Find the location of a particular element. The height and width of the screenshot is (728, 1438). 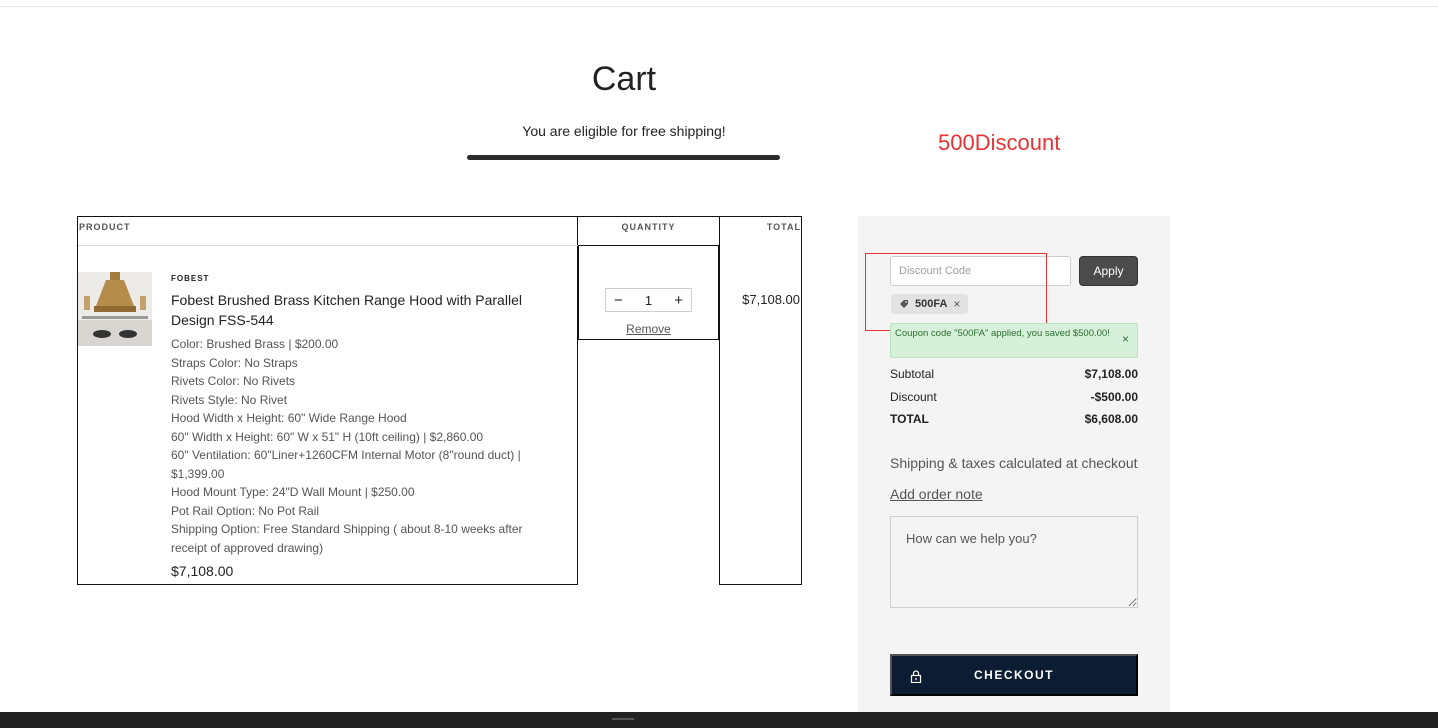

checkout-label: CHECKOUT is located at coordinates (1014, 675).